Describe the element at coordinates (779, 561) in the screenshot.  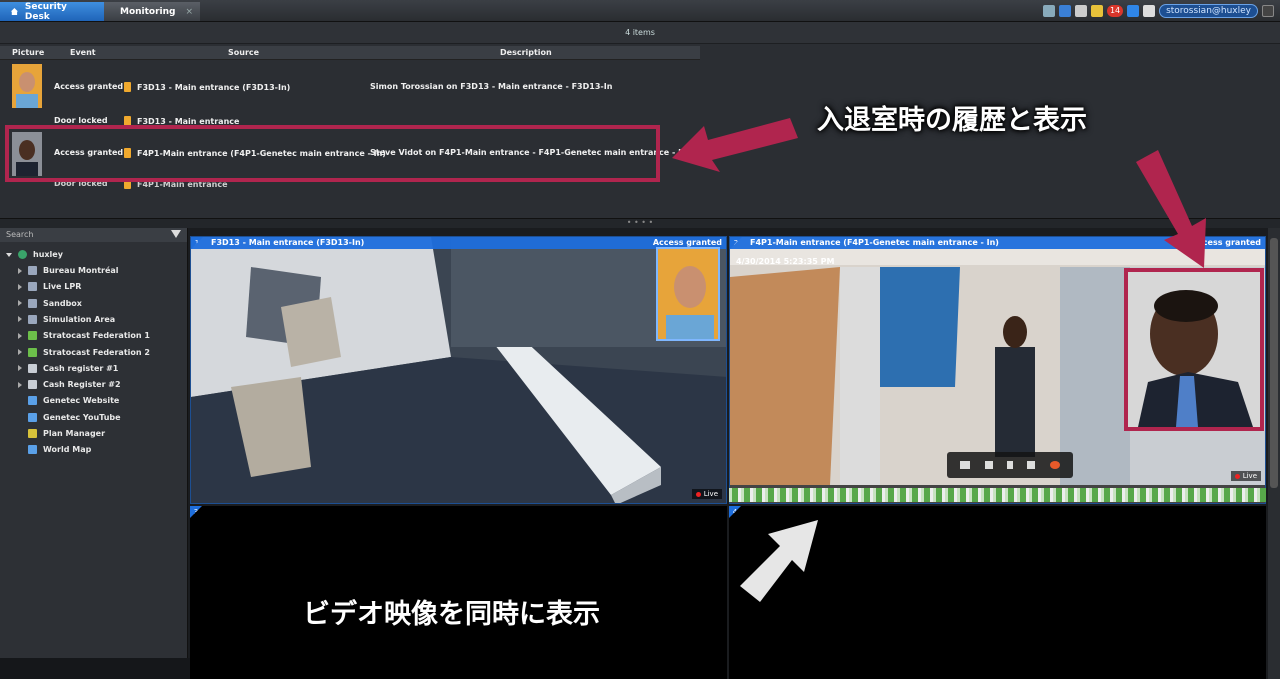
I see `arrow-to-video-icon` at that location.